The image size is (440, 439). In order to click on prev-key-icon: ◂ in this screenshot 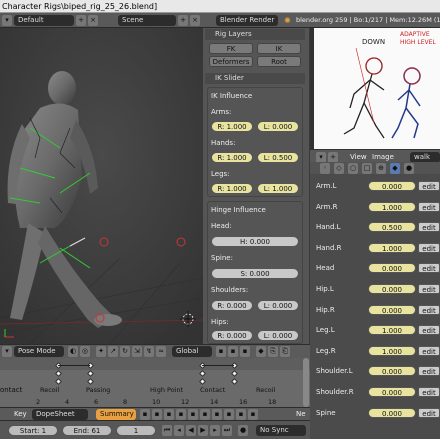, I will do `click(179, 430)`.